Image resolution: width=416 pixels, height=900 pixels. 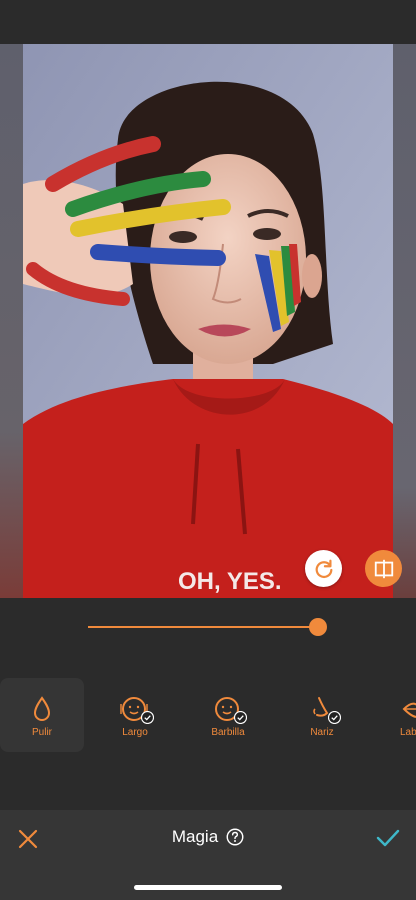 I want to click on tool-label: Largo, so click(x=135, y=732).